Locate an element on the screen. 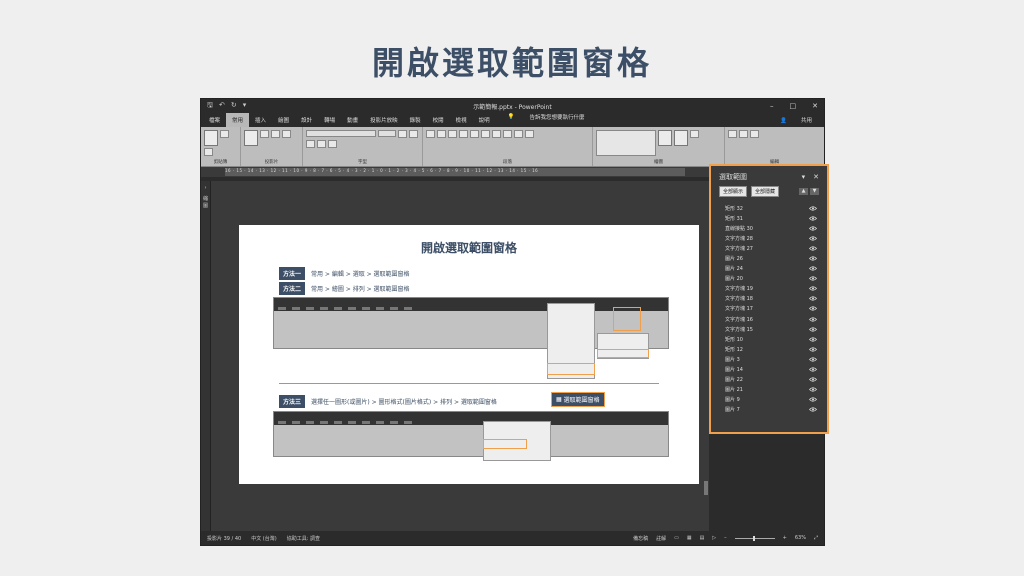  font-color-icon is located at coordinates (332, 144).